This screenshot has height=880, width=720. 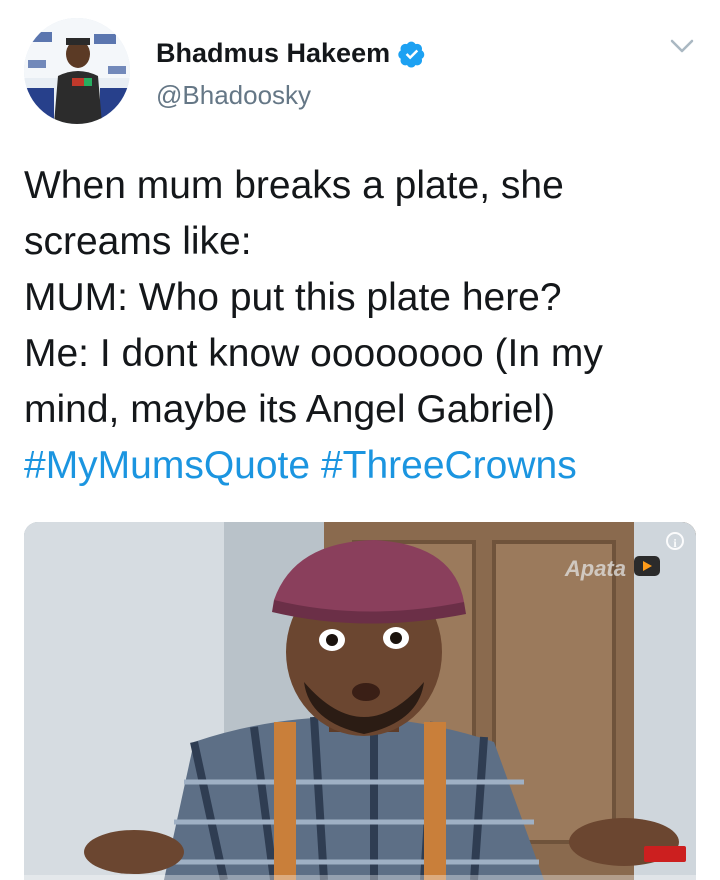 What do you see at coordinates (167, 465) in the screenshot?
I see `hashtag-link: #MyMumsQuote` at bounding box center [167, 465].